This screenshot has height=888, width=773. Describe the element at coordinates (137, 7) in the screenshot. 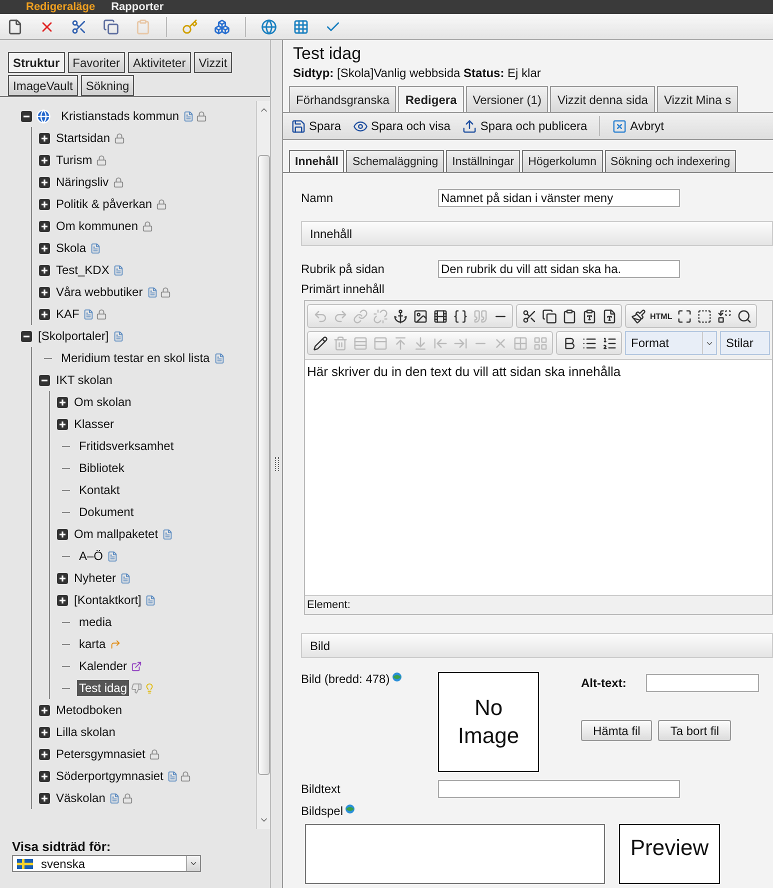

I see `menu-item: Rapporter` at that location.